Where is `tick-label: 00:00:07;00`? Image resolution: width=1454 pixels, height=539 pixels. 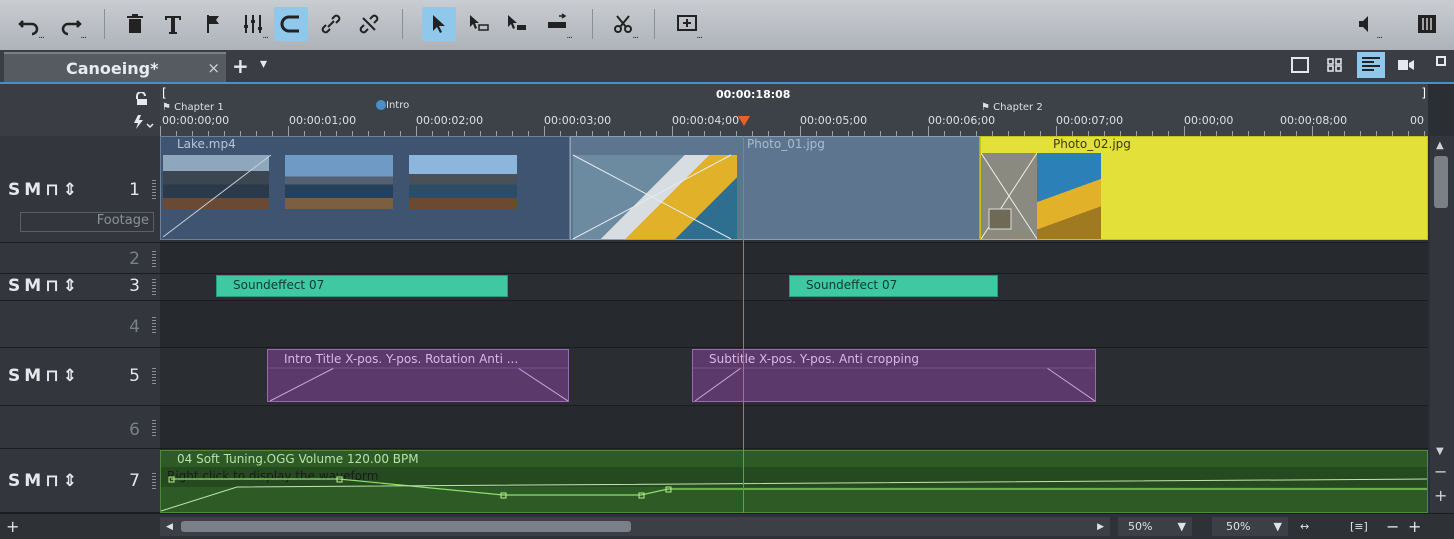
tick-label: 00:00:07;00 is located at coordinates (1090, 120).